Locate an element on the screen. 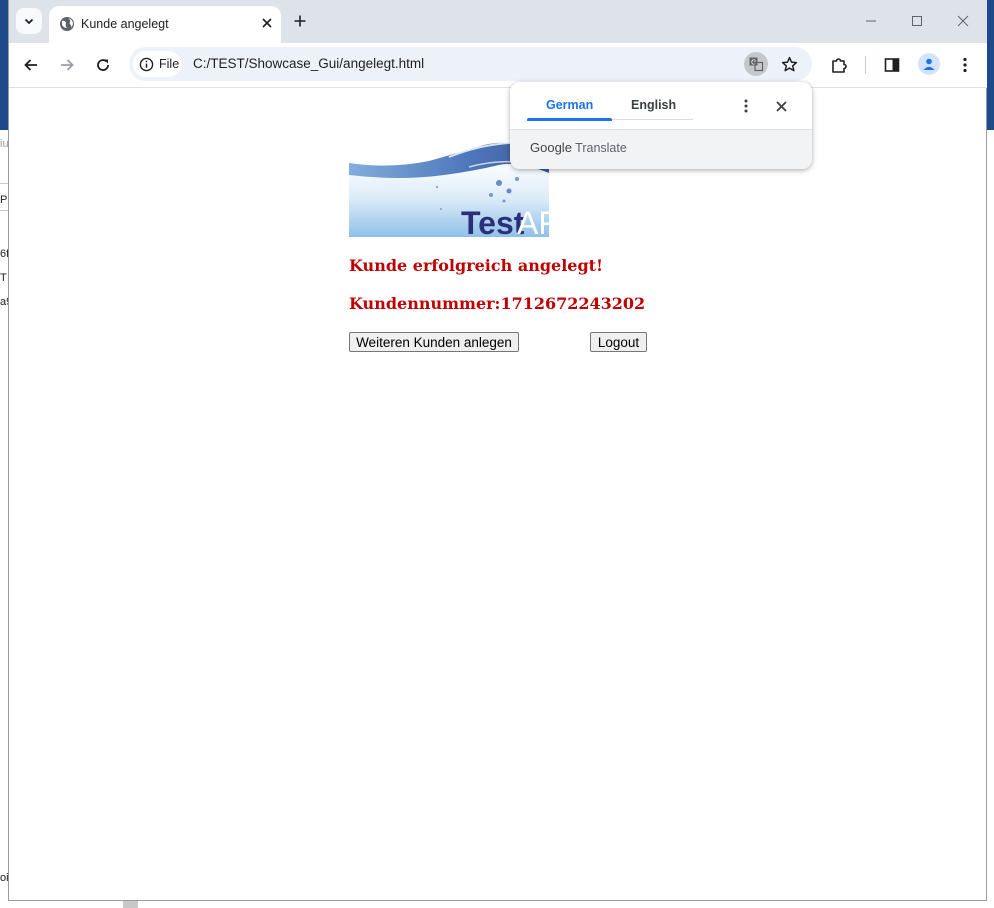  side-panel-icon is located at coordinates (892, 65).